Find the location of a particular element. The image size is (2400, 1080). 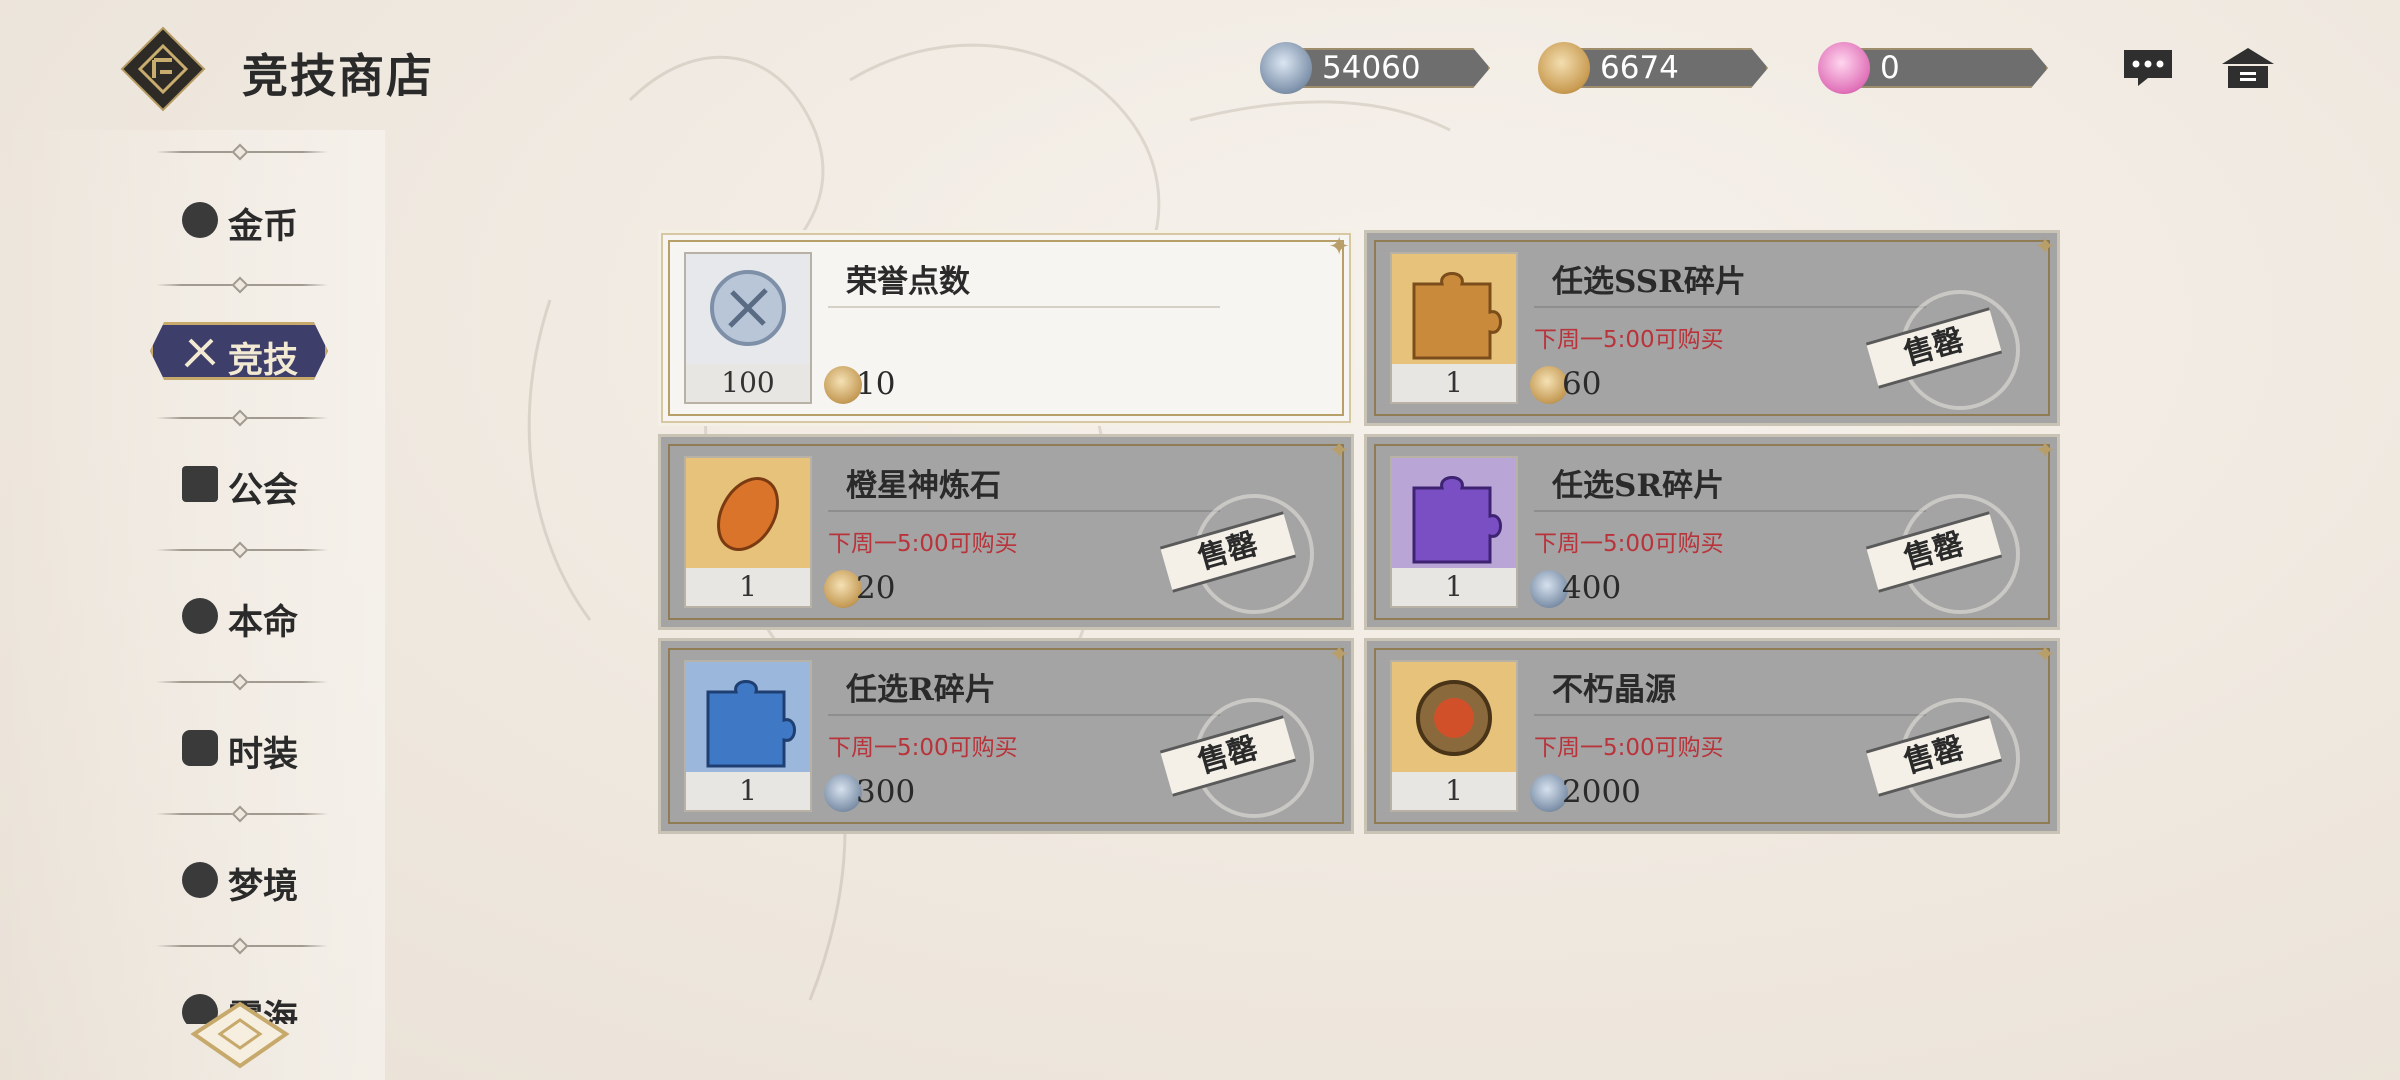

item-price: 60 is located at coordinates (1582, 384).